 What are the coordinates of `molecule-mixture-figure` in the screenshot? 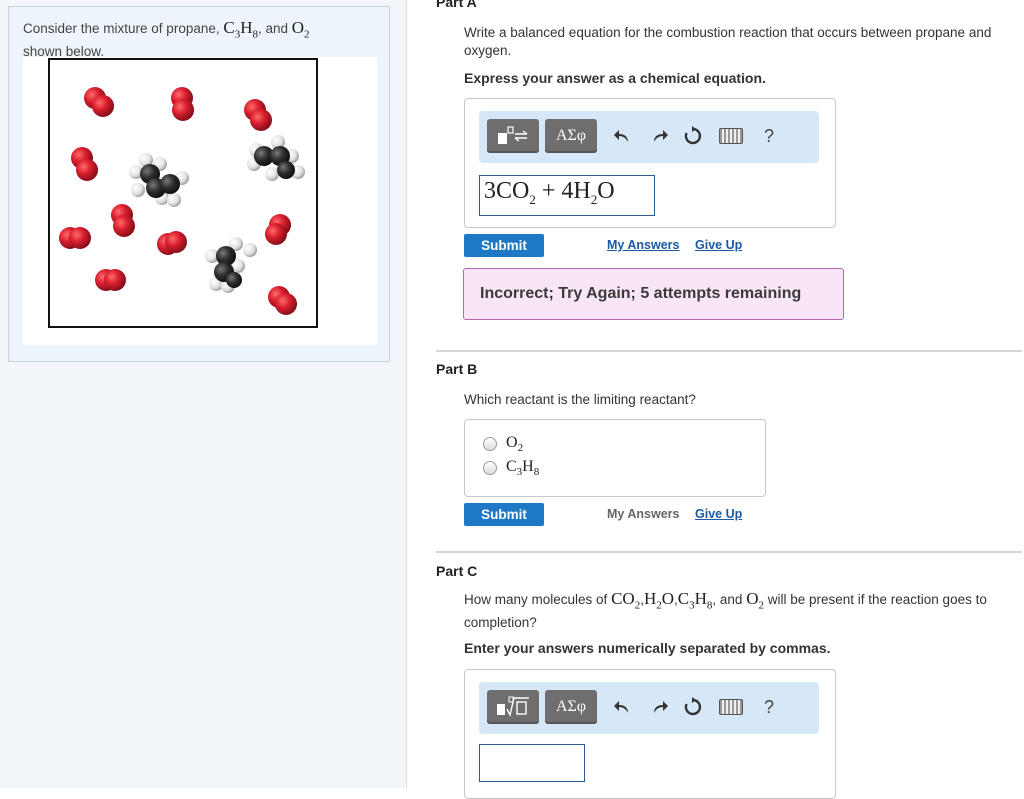 It's located at (183, 193).